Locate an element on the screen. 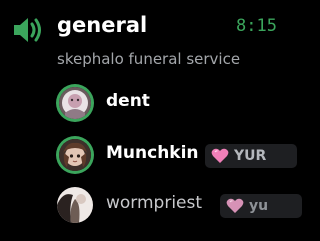  activity-badge: YUR is located at coordinates (251, 156).